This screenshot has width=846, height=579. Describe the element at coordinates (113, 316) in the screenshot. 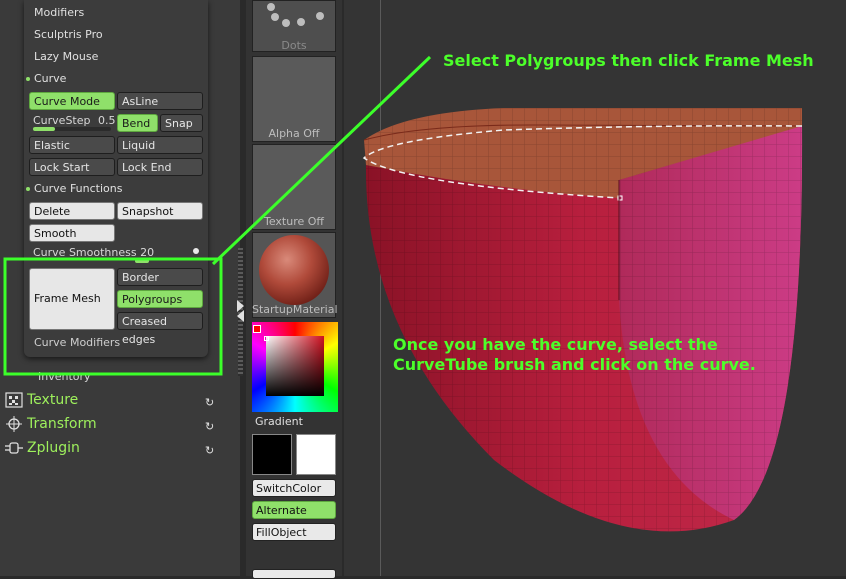

I see `highlight-box` at that location.